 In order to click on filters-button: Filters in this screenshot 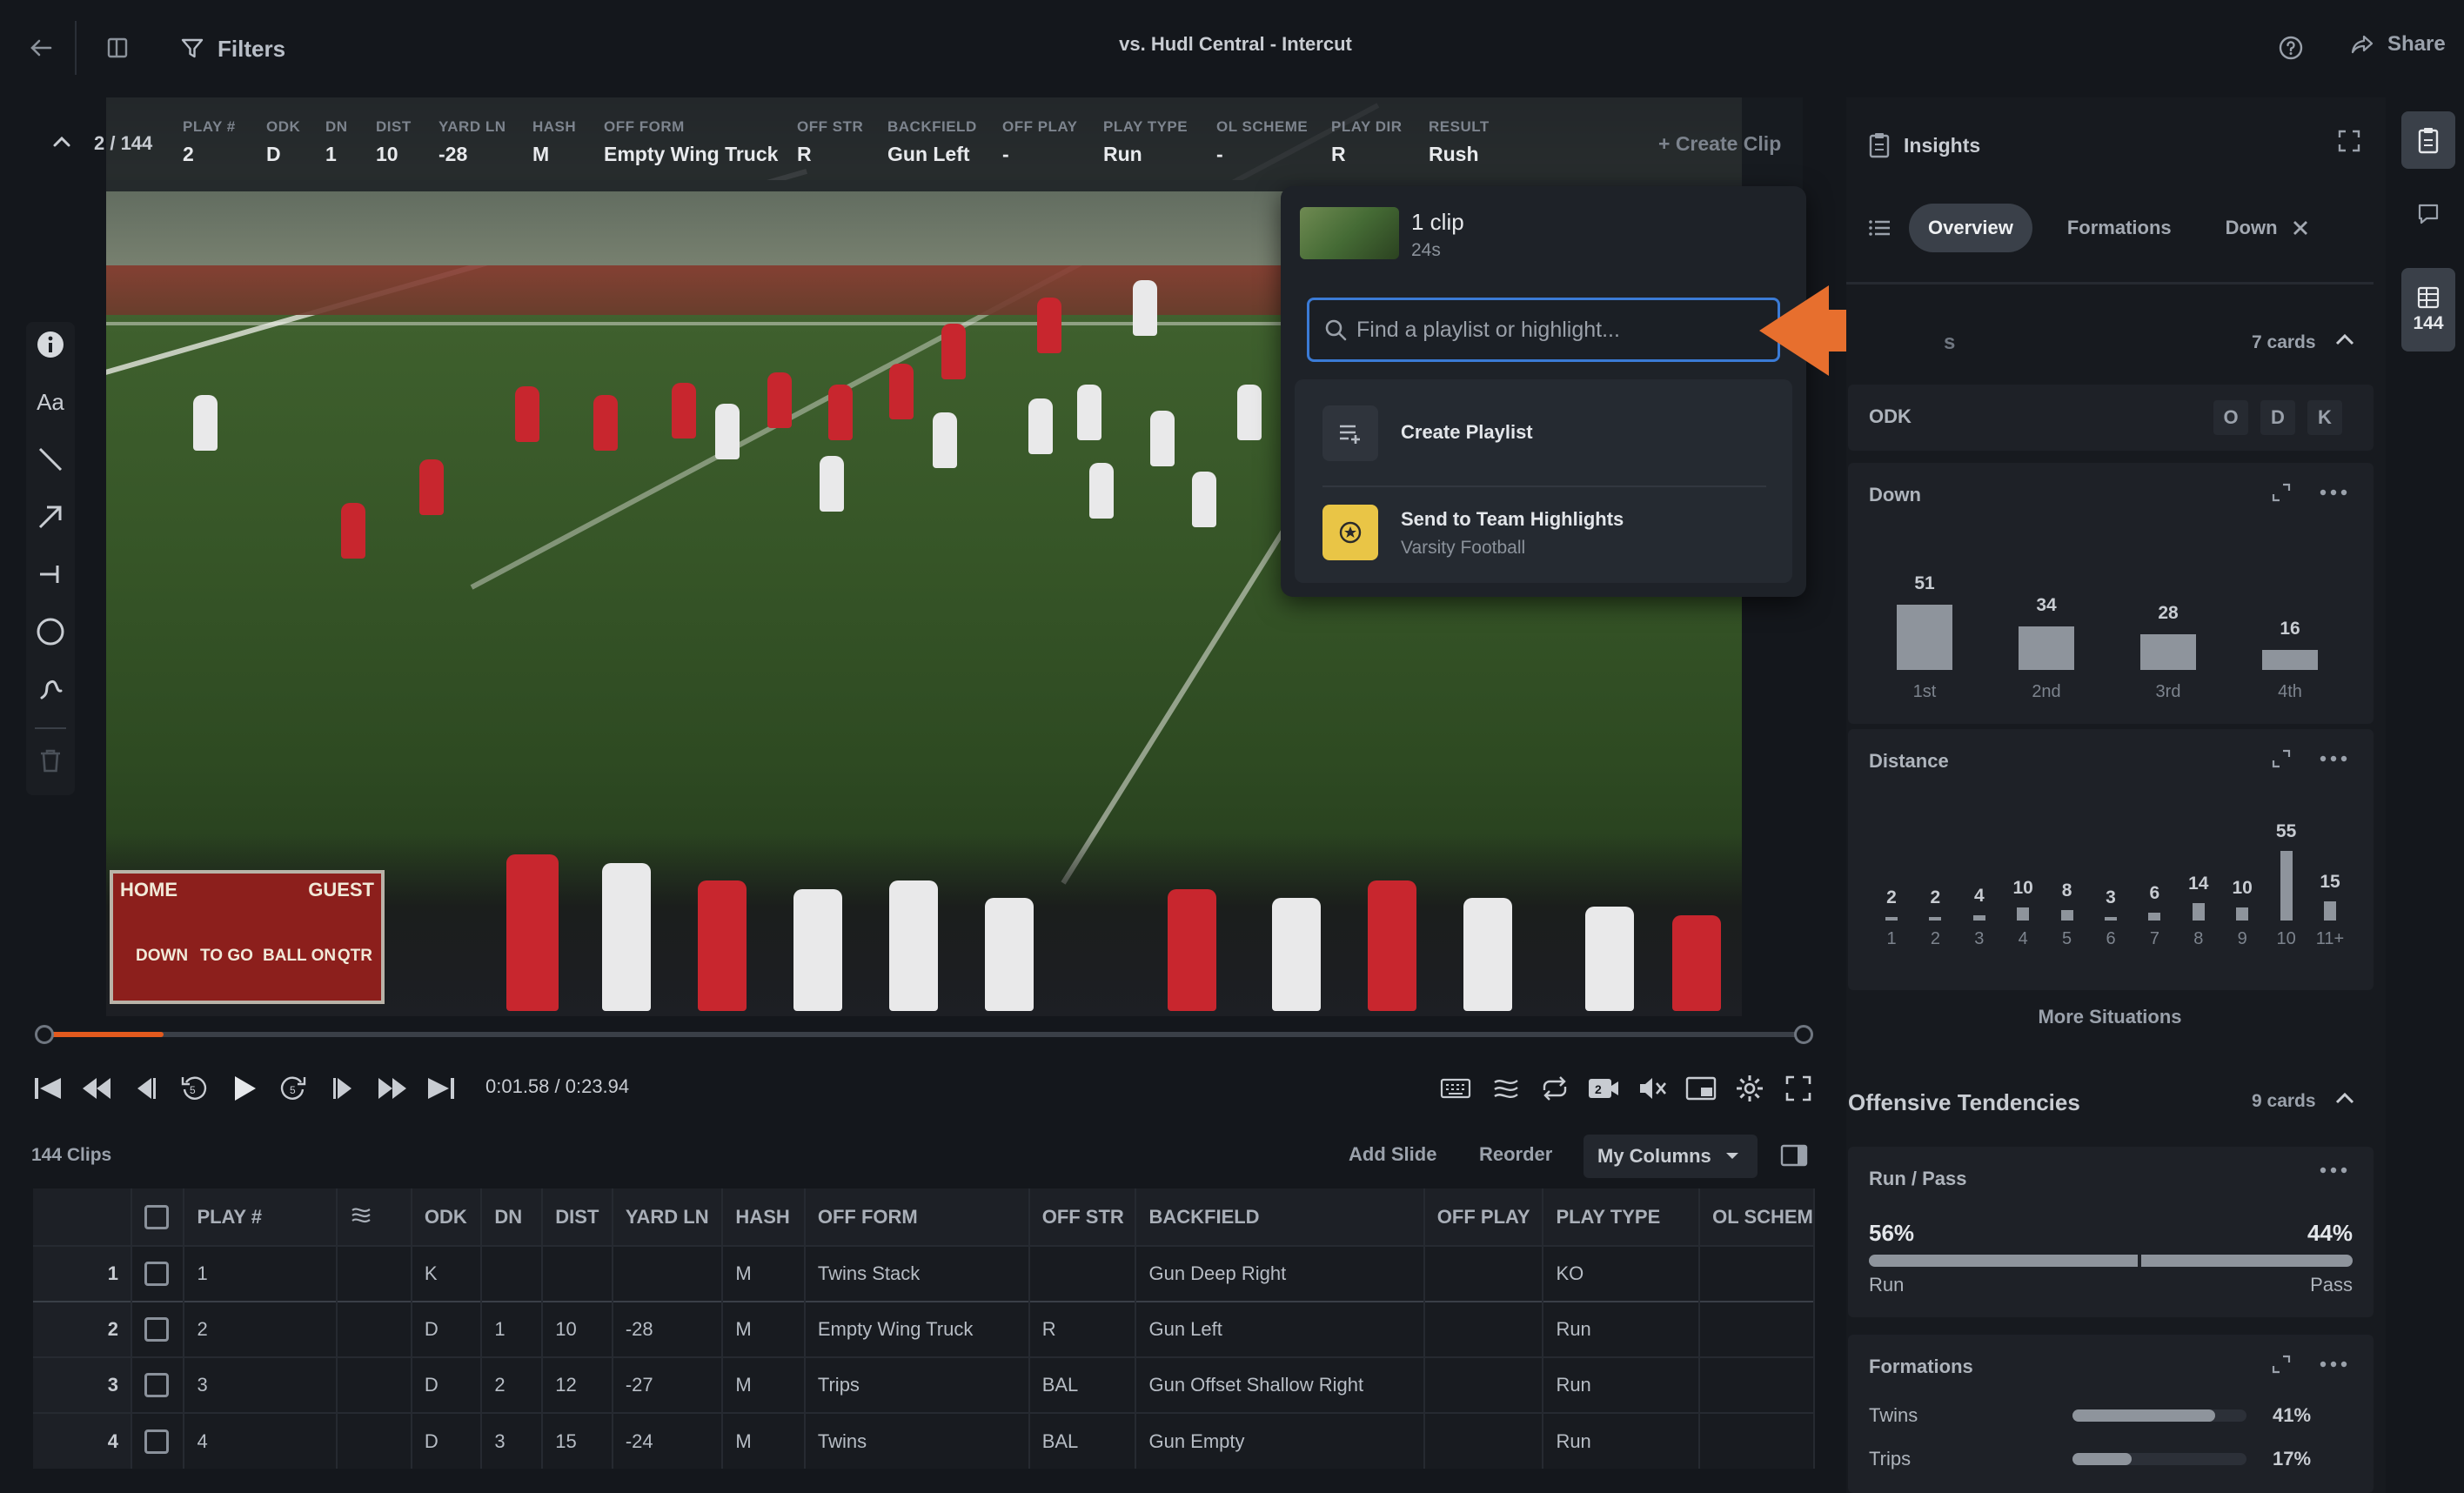, I will do `click(232, 49)`.